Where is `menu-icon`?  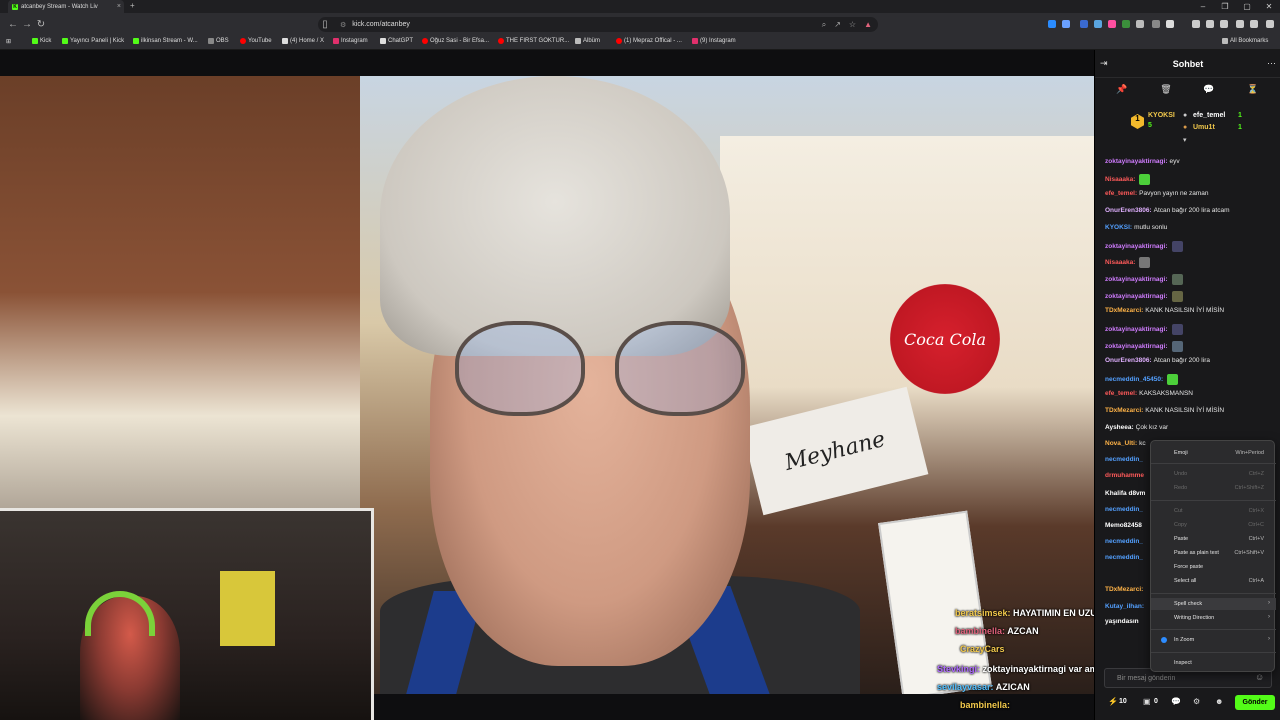
menu-icon is located at coordinates (1270, 24).